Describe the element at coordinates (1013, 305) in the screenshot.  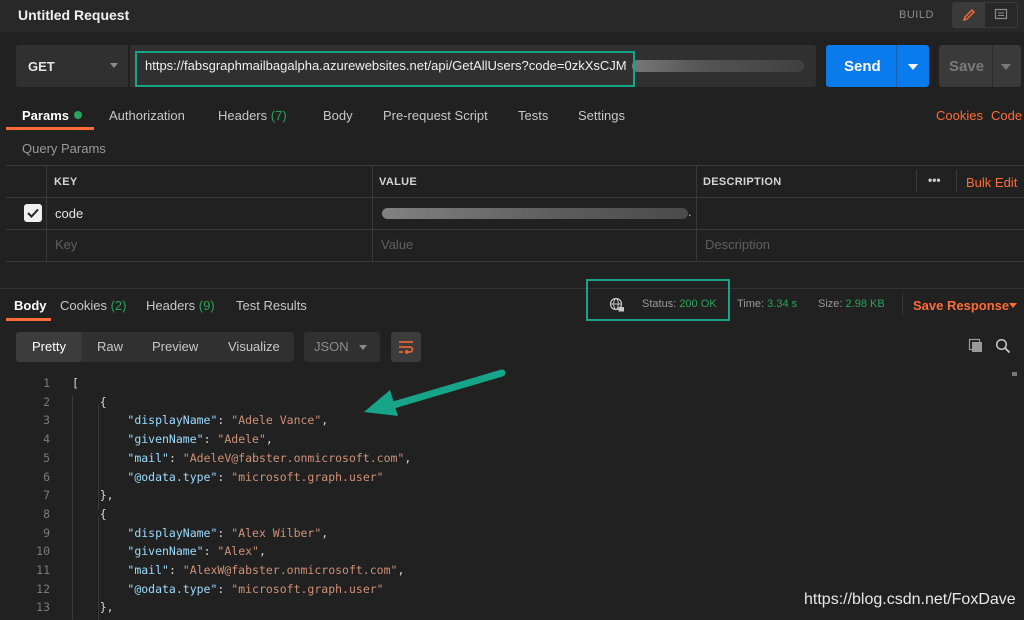
I see `save-response-chevron-icon` at that location.